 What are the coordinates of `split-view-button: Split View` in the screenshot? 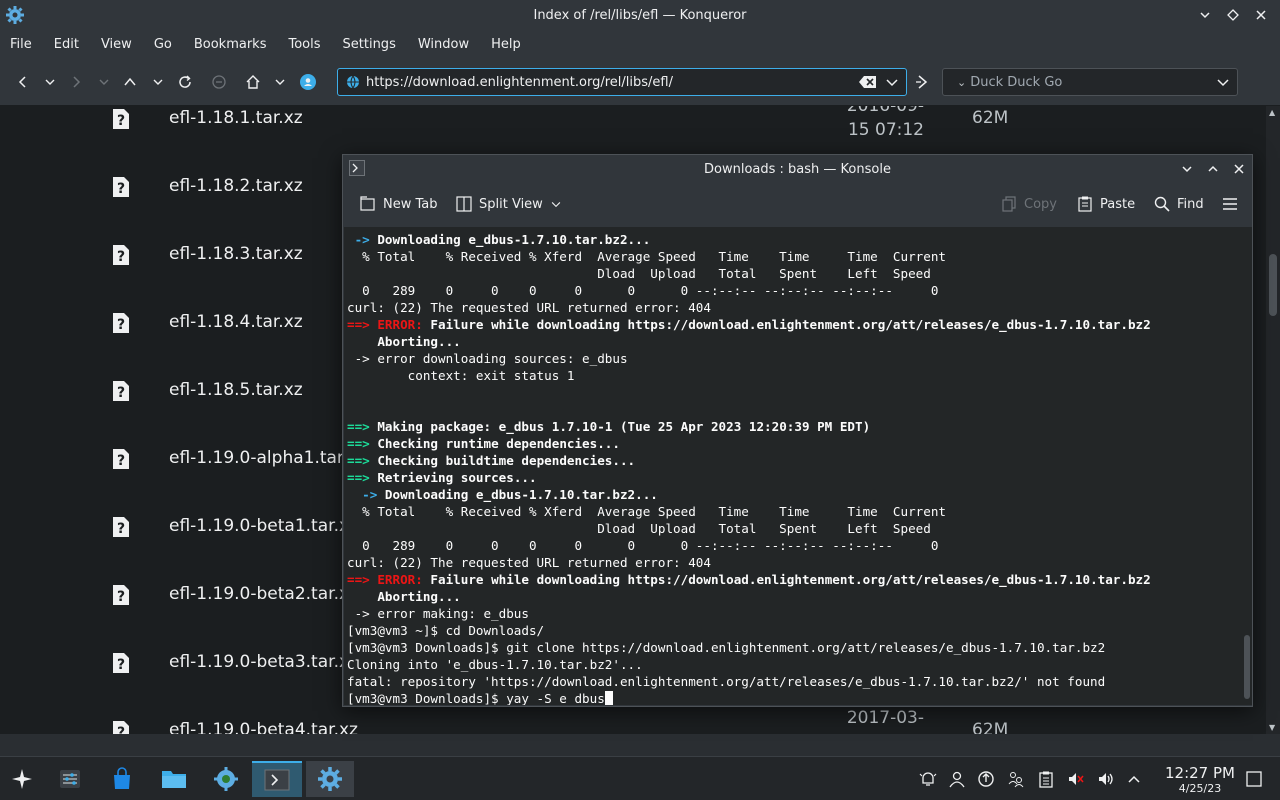 It's located at (509, 204).